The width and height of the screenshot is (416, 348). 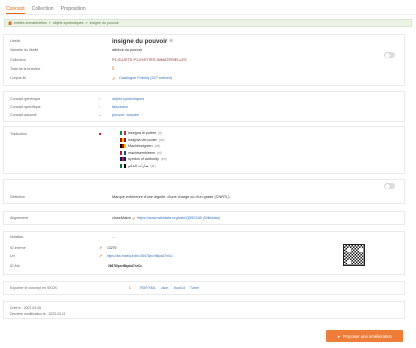 I want to click on ark-id-value: 26678/pcrt8kpkd7nrCc, so click(x=125, y=266).